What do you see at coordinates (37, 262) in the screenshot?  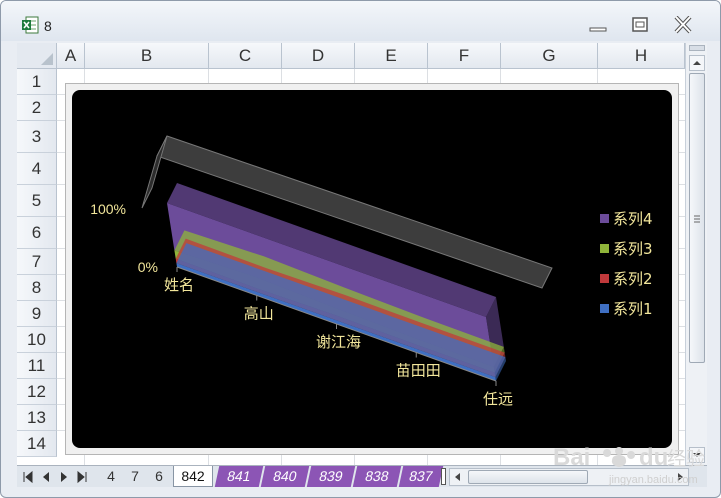 I see `row-header-7: 7` at bounding box center [37, 262].